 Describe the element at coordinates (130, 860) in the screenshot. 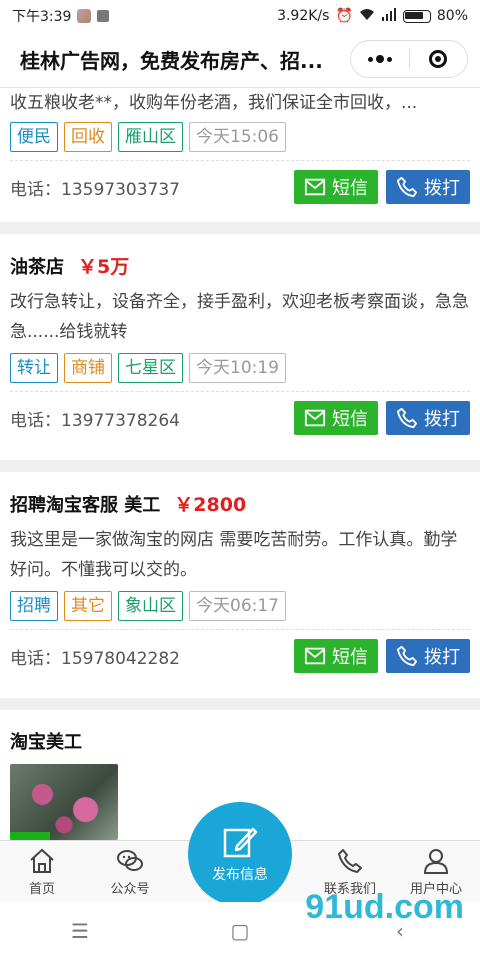

I see `wechat-icon` at that location.